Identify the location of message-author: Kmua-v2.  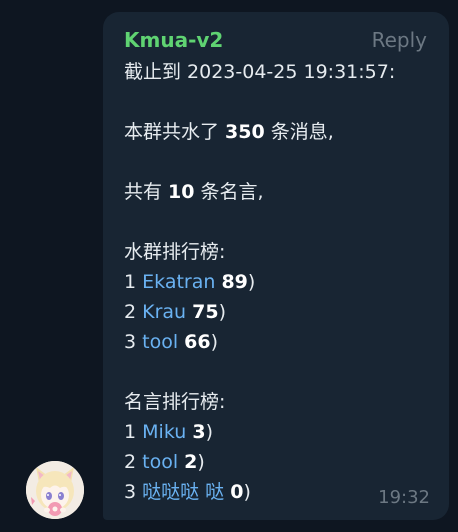
(173, 40).